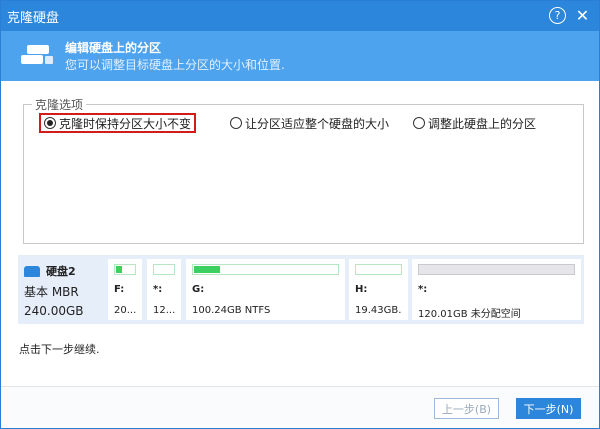  What do you see at coordinates (51, 292) in the screenshot?
I see `disk-type: 基本 MBR` at bounding box center [51, 292].